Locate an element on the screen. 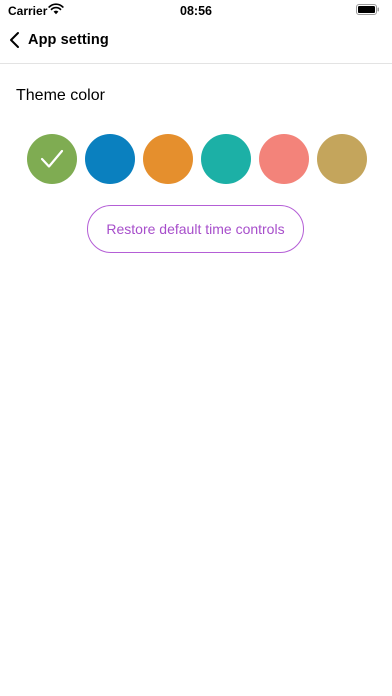 This screenshot has width=392, height=696. theme-color-heading: Theme color is located at coordinates (60, 95).